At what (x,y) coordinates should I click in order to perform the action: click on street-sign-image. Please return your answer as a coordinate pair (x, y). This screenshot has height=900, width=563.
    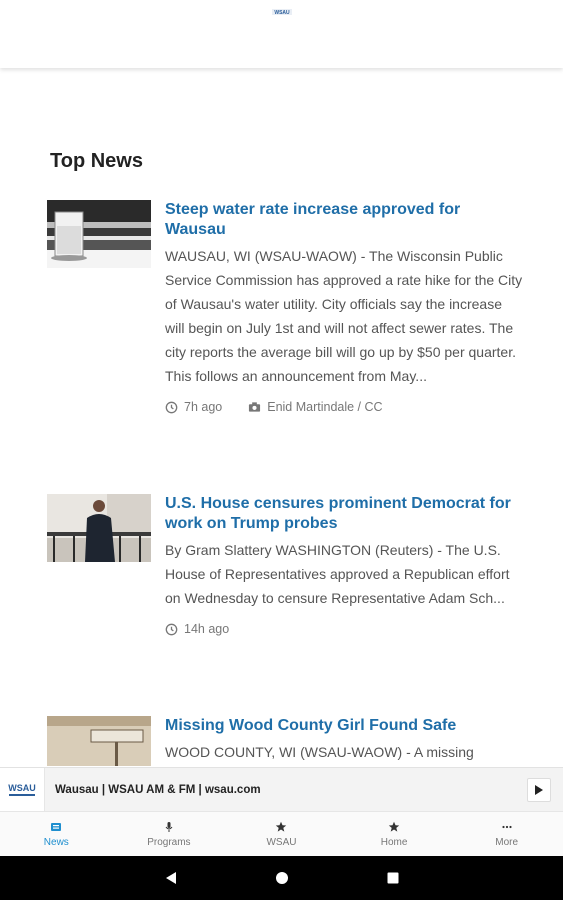
    Looking at the image, I should click on (99, 741).